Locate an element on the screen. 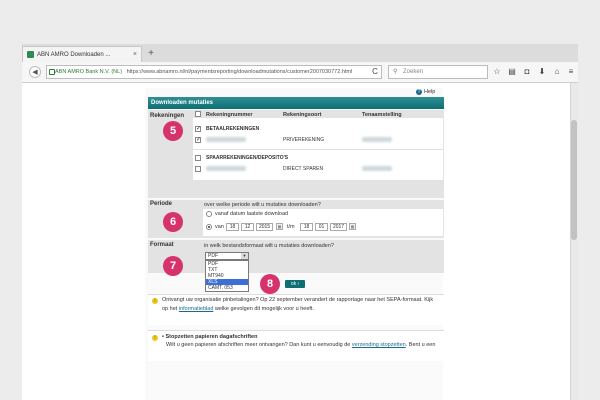  from-month-input: 12 is located at coordinates (247, 227).